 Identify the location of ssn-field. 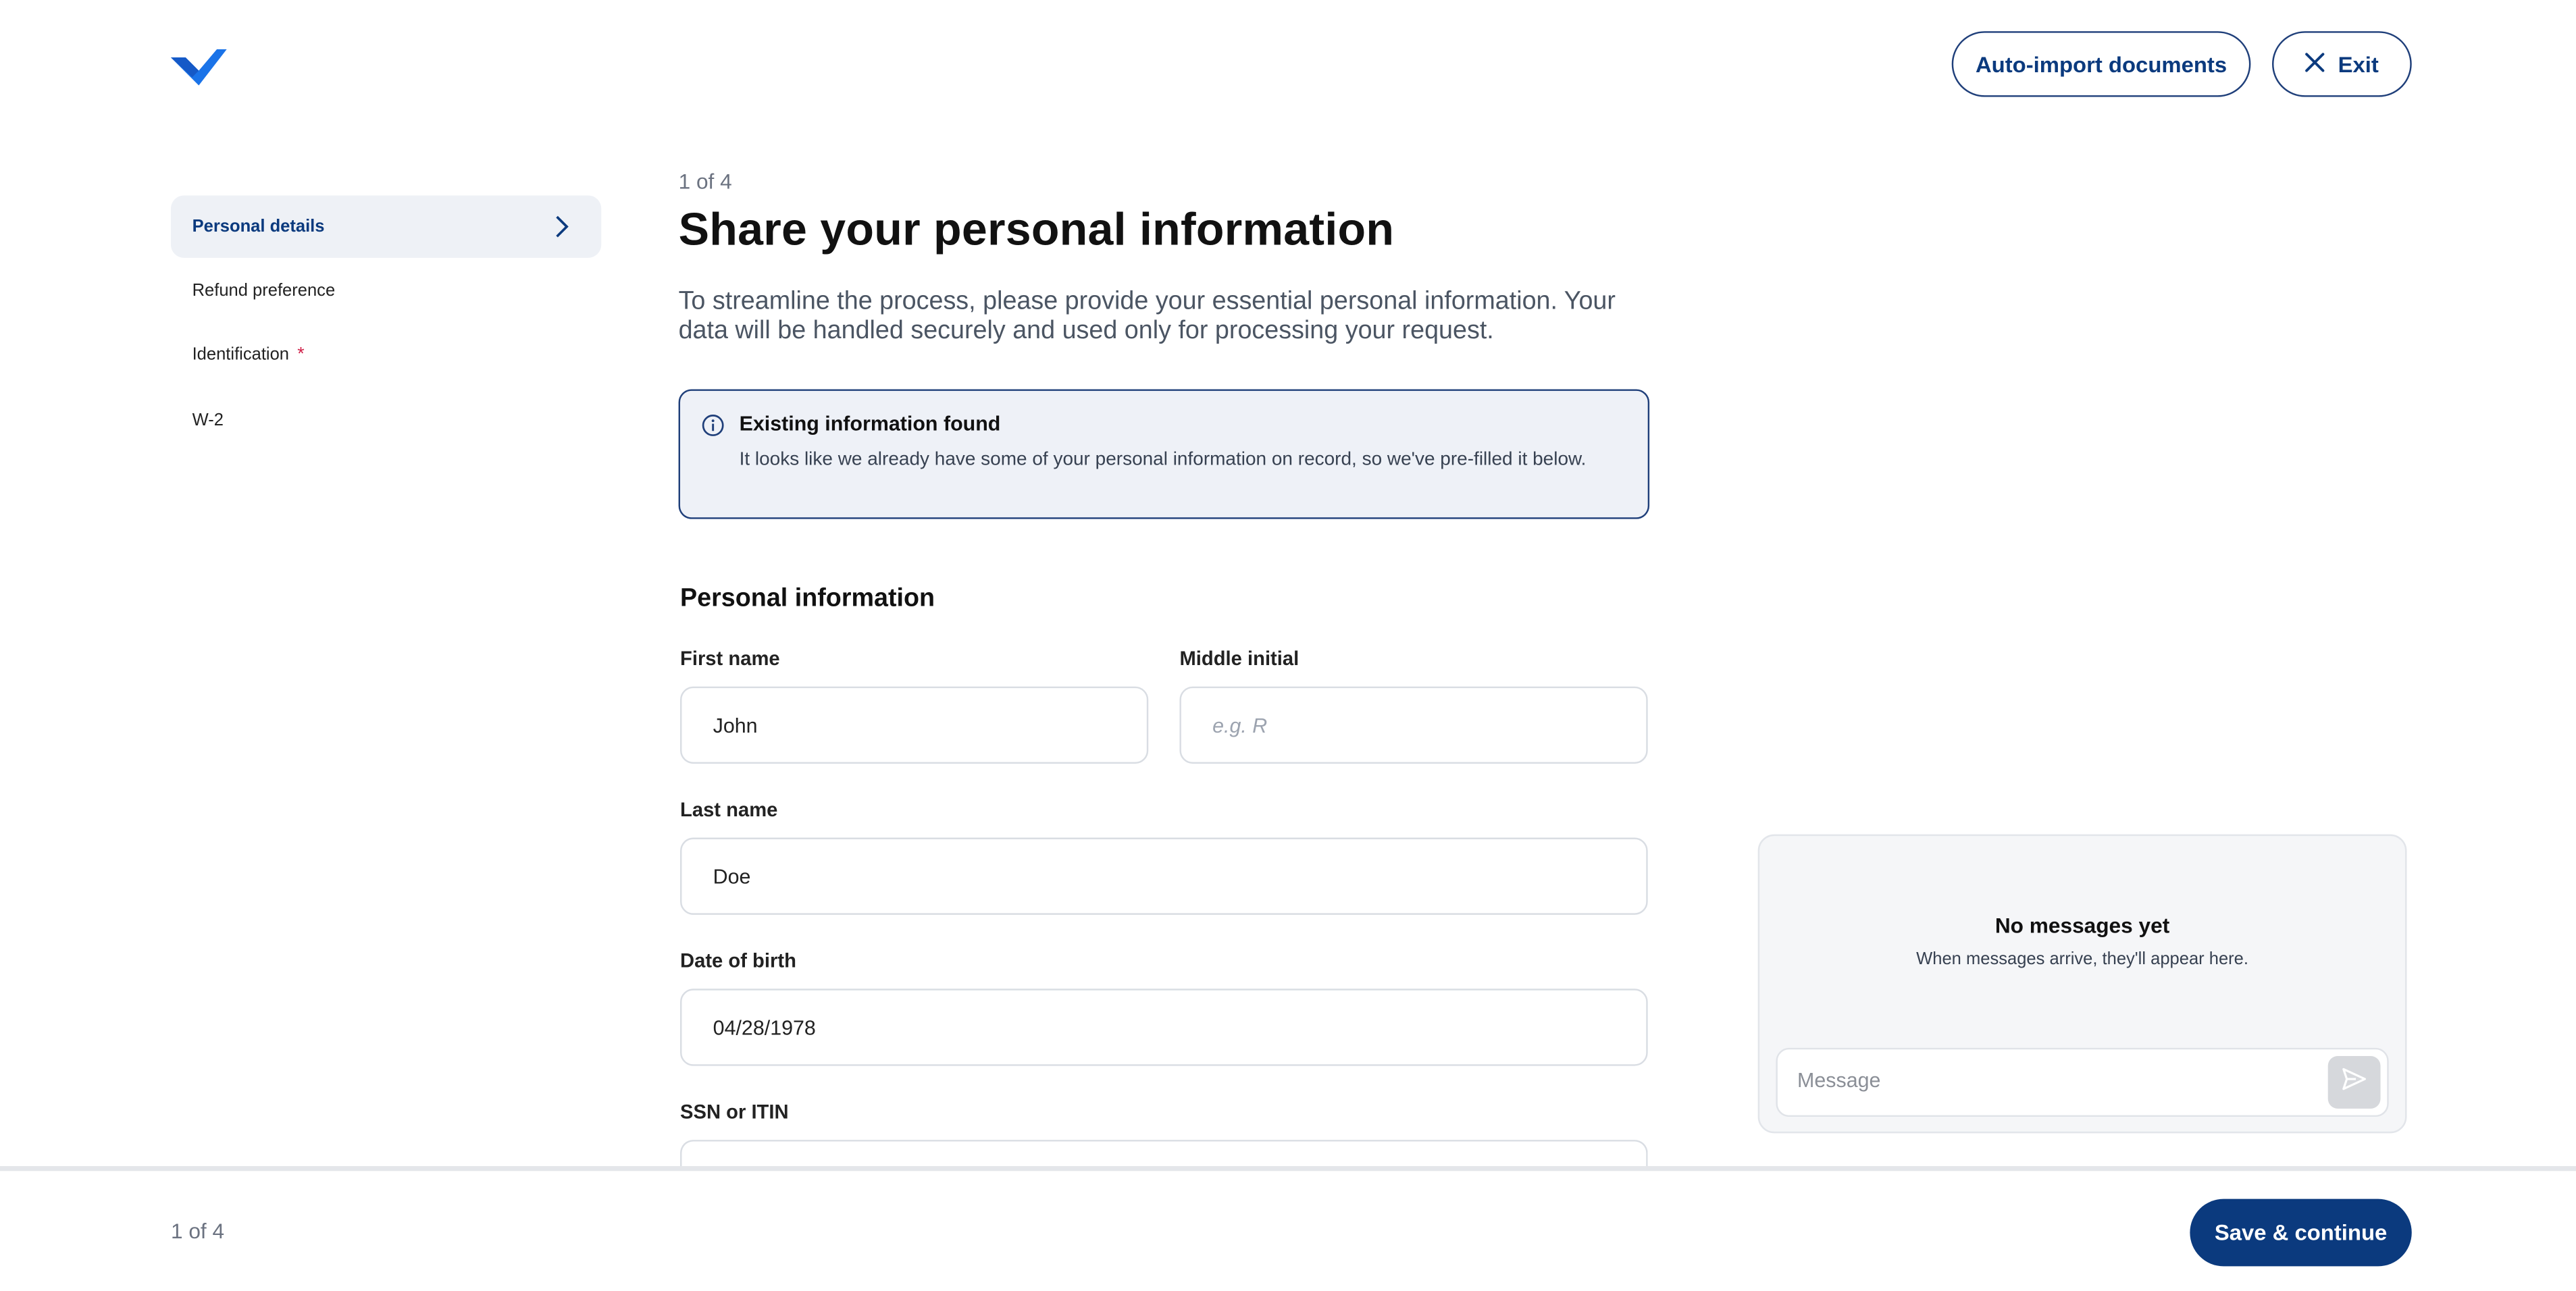
(1164, 1153).